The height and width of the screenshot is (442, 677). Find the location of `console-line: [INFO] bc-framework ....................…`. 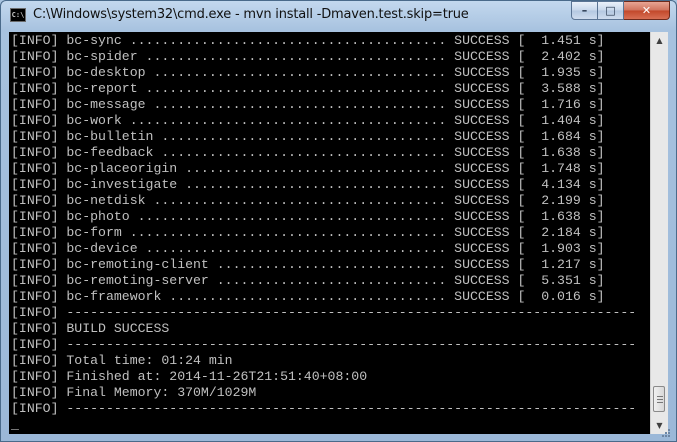

console-line: [INFO] bc-framework ....................… is located at coordinates (308, 296).